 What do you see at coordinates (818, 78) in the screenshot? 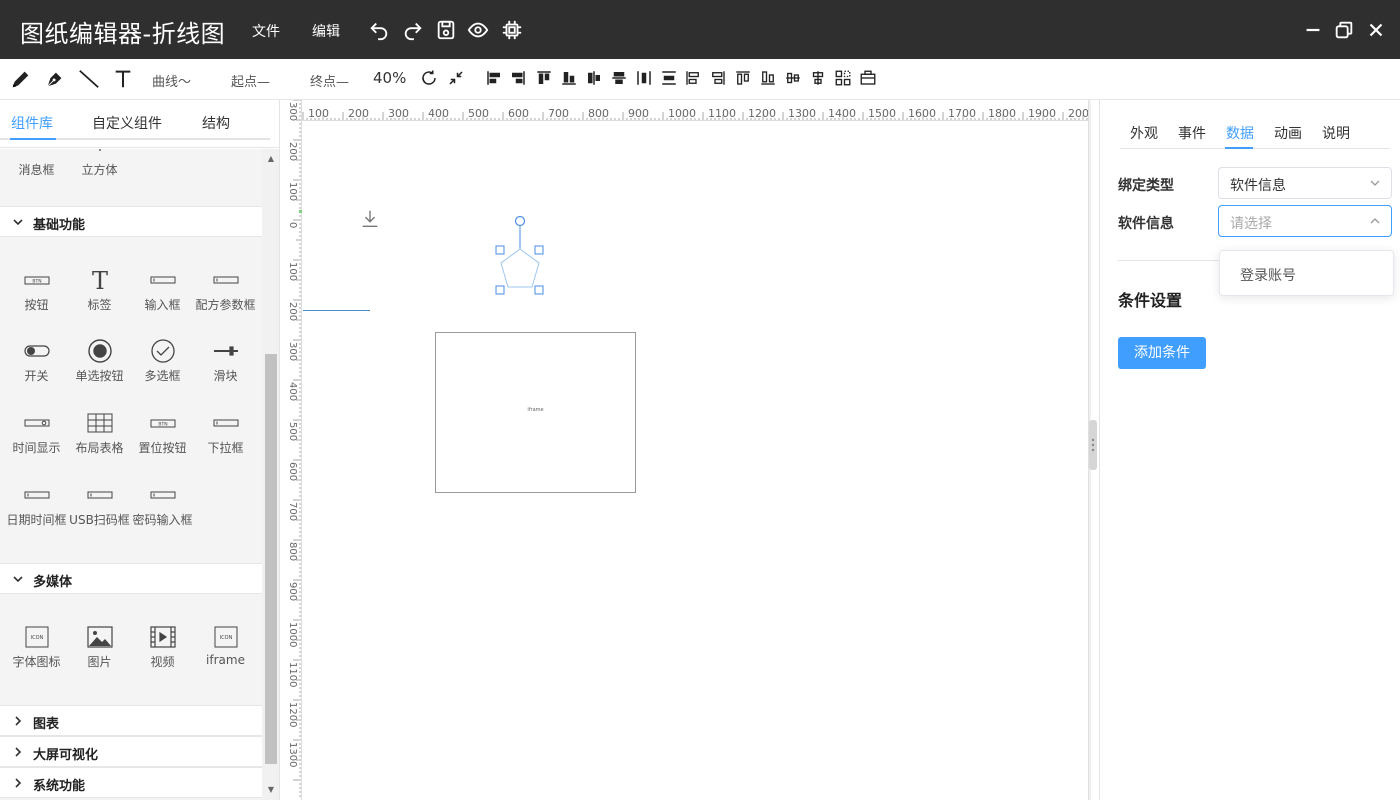
I see `center-bracket-v-icon` at bounding box center [818, 78].